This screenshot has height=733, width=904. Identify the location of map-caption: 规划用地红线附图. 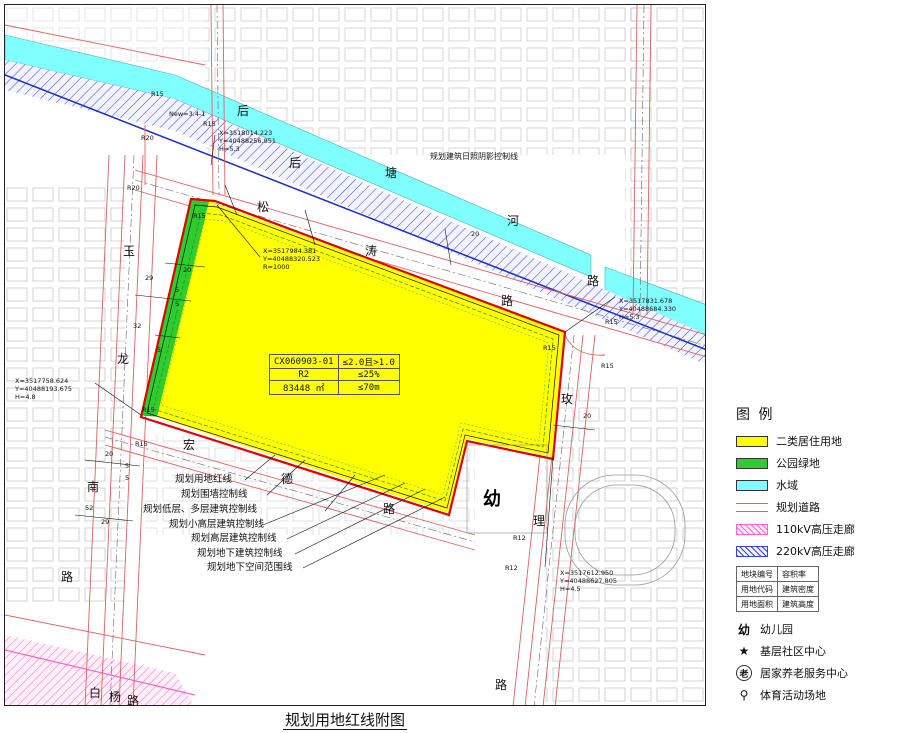
(345, 720).